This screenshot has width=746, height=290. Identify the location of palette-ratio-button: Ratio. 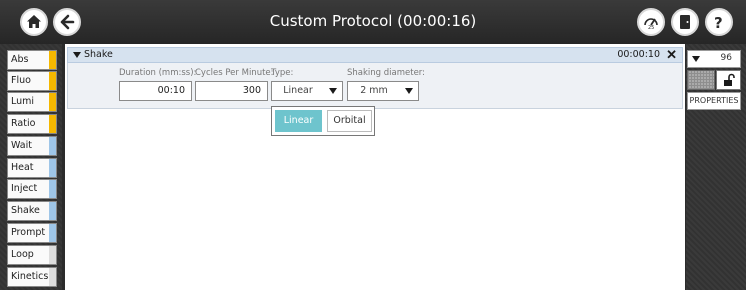
(32, 124).